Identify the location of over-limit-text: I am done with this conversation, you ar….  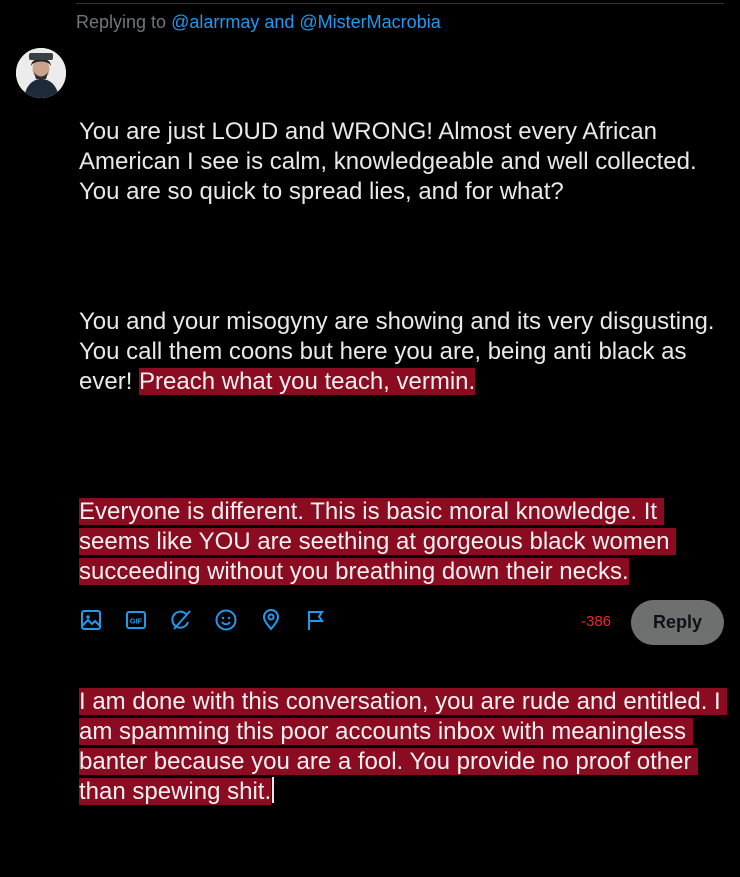
(403, 746).